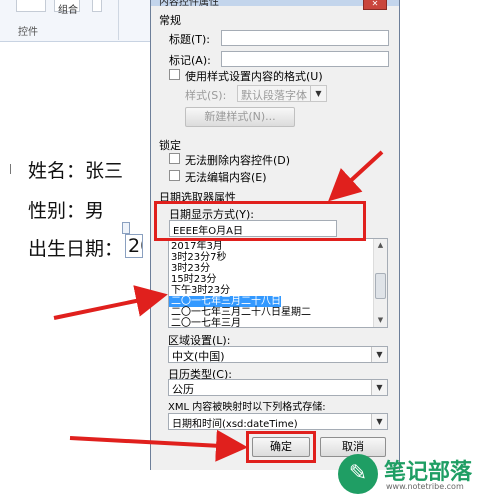  Describe the element at coordinates (66, 209) in the screenshot. I see `doc-line-gender: 性别：男` at that location.